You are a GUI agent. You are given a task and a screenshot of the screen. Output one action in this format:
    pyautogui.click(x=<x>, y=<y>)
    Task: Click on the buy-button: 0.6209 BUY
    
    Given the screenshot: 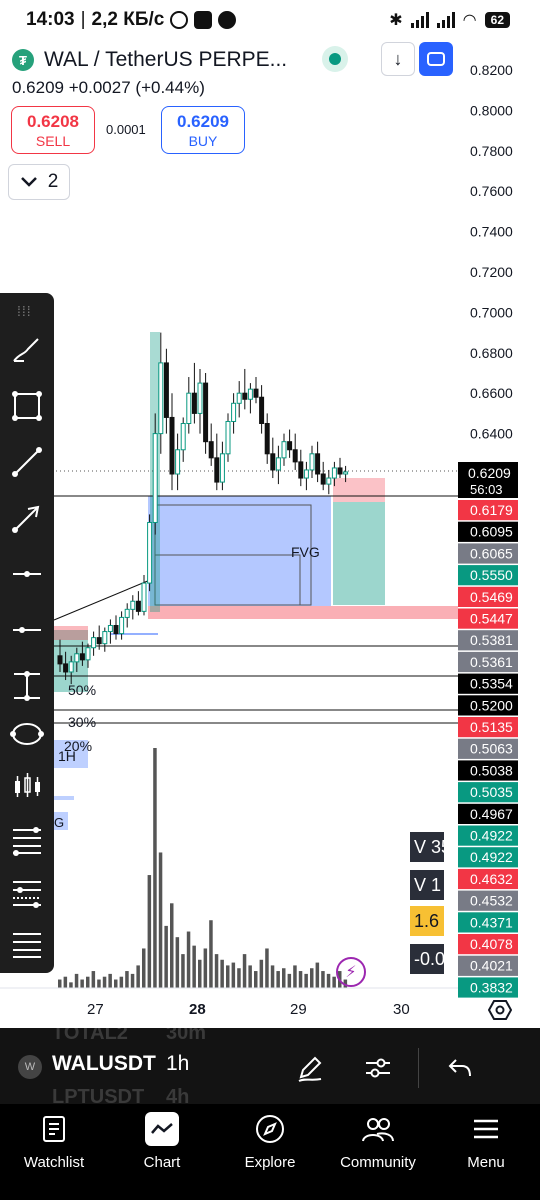 What is the action you would take?
    pyautogui.click(x=203, y=130)
    